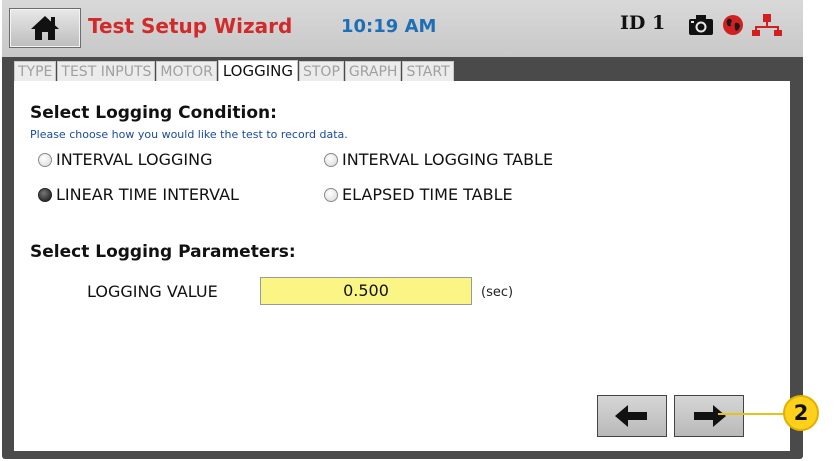 The height and width of the screenshot is (461, 838). I want to click on tab-type: TYPE, so click(35, 71).